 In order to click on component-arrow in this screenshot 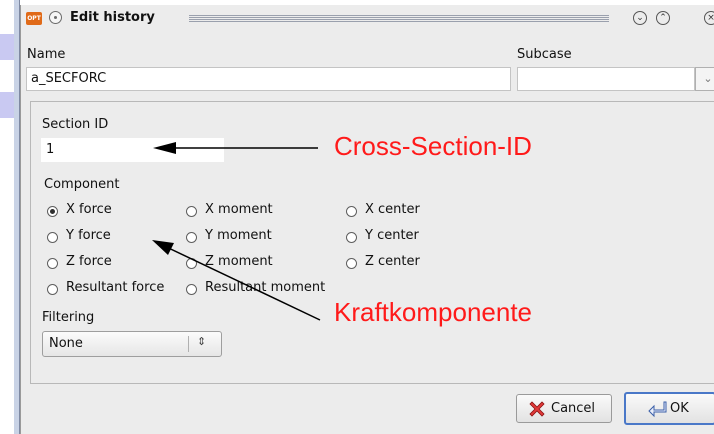, I will do `click(239, 281)`.